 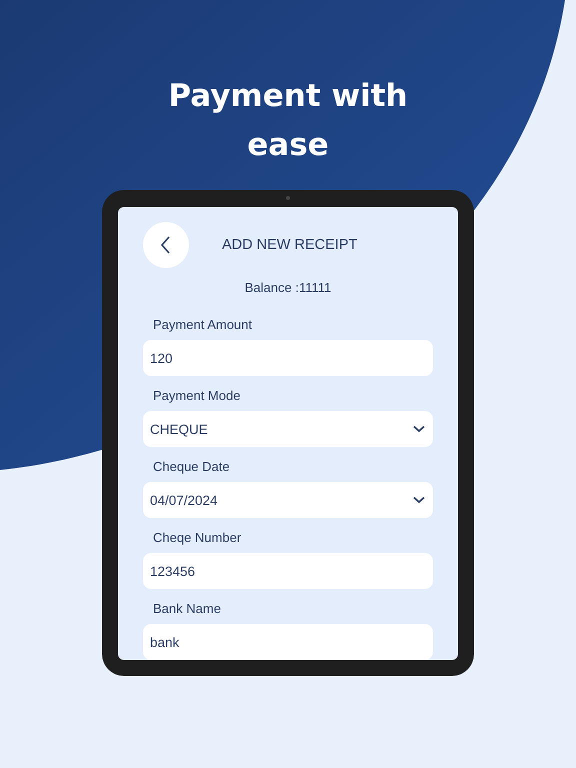 I want to click on input-field: bank, so click(x=288, y=642).